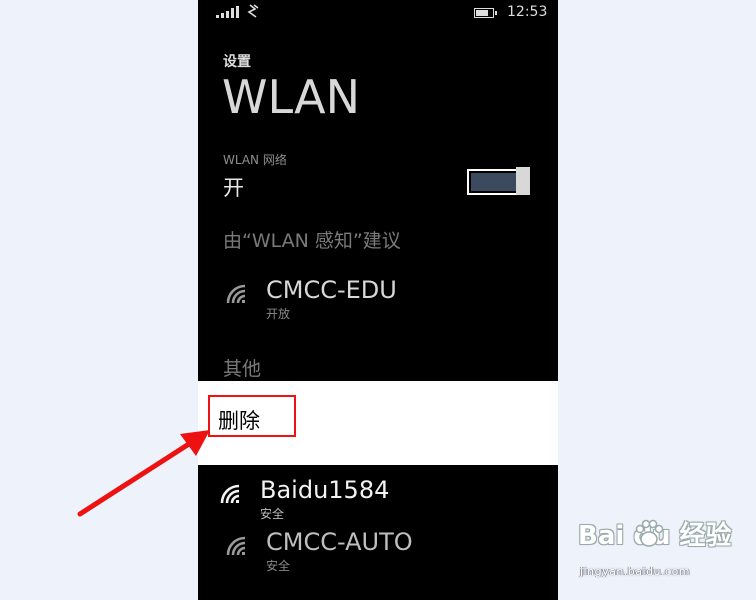 The image size is (756, 600). Describe the element at coordinates (312, 241) in the screenshot. I see `suggested-networks-header: 由“WLAN 感知”建议` at that location.